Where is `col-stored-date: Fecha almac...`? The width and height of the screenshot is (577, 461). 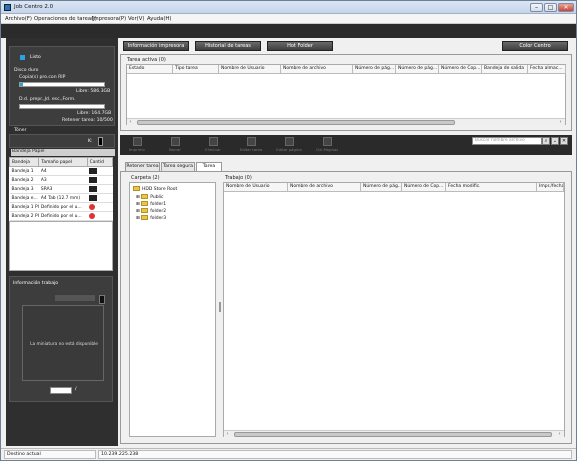
col-stored-date: Fecha almac... is located at coordinates (547, 69).